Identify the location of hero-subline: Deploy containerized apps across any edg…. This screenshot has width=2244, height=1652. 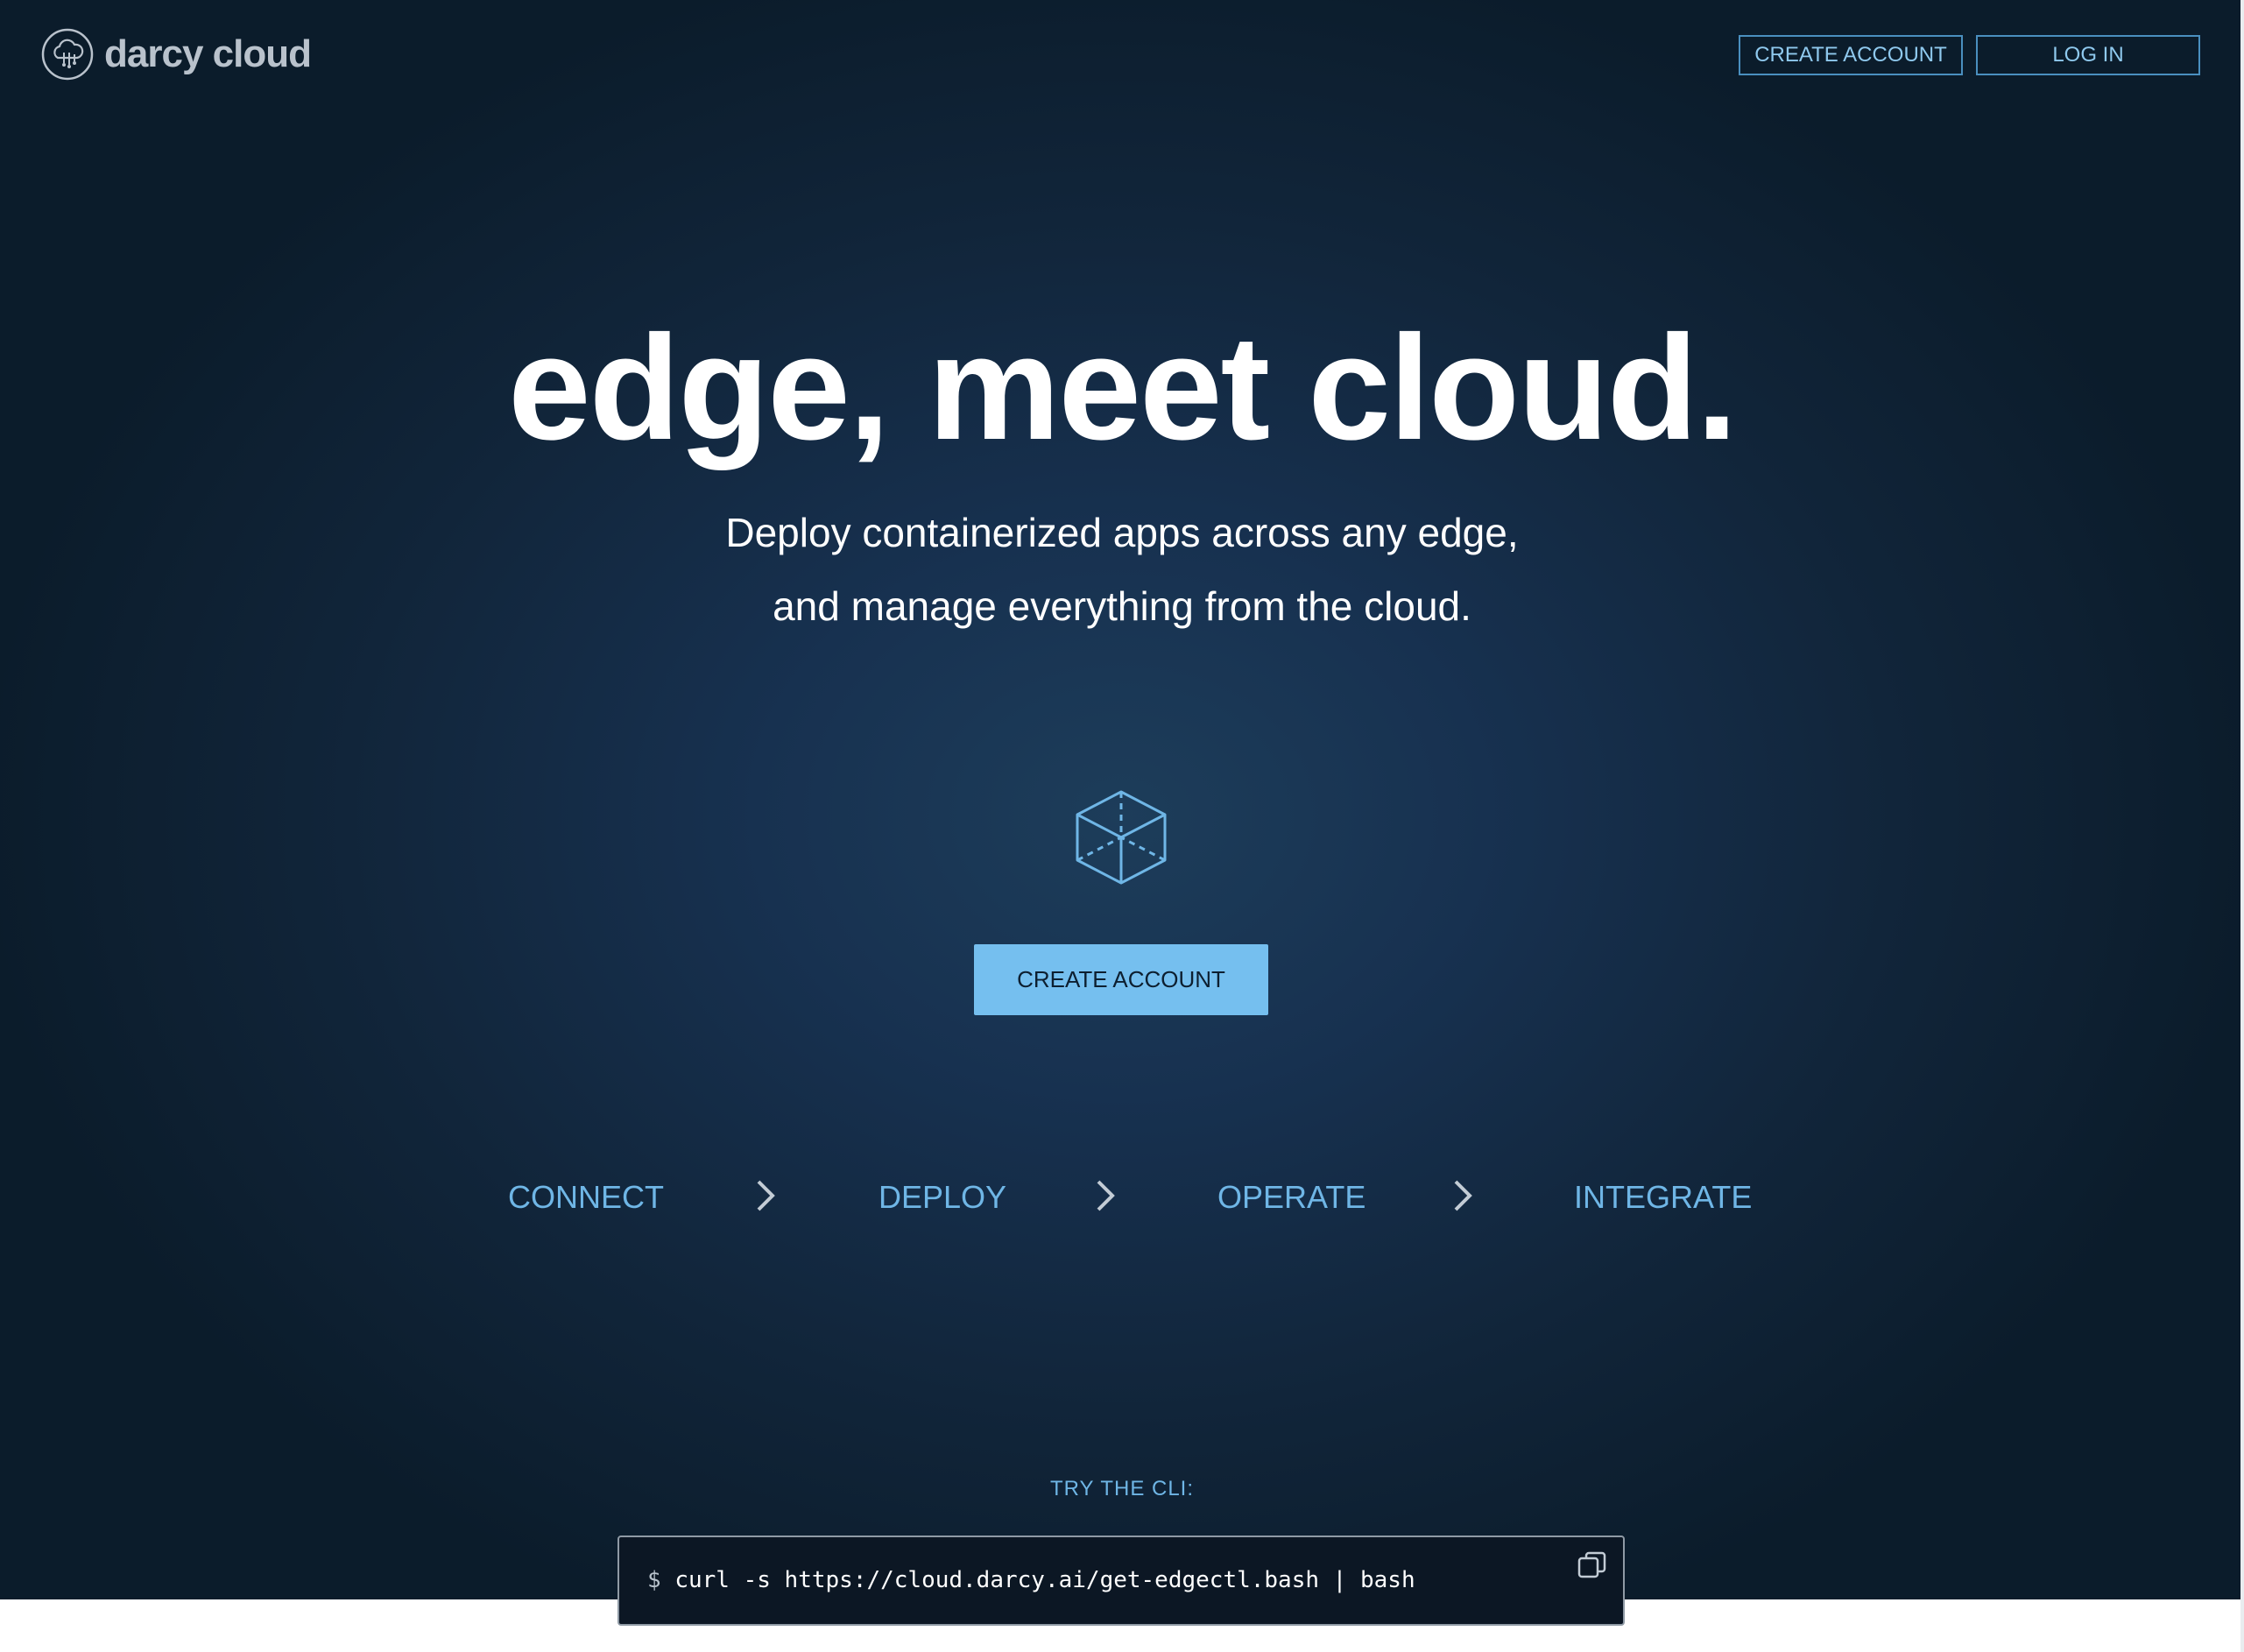
(1122, 532).